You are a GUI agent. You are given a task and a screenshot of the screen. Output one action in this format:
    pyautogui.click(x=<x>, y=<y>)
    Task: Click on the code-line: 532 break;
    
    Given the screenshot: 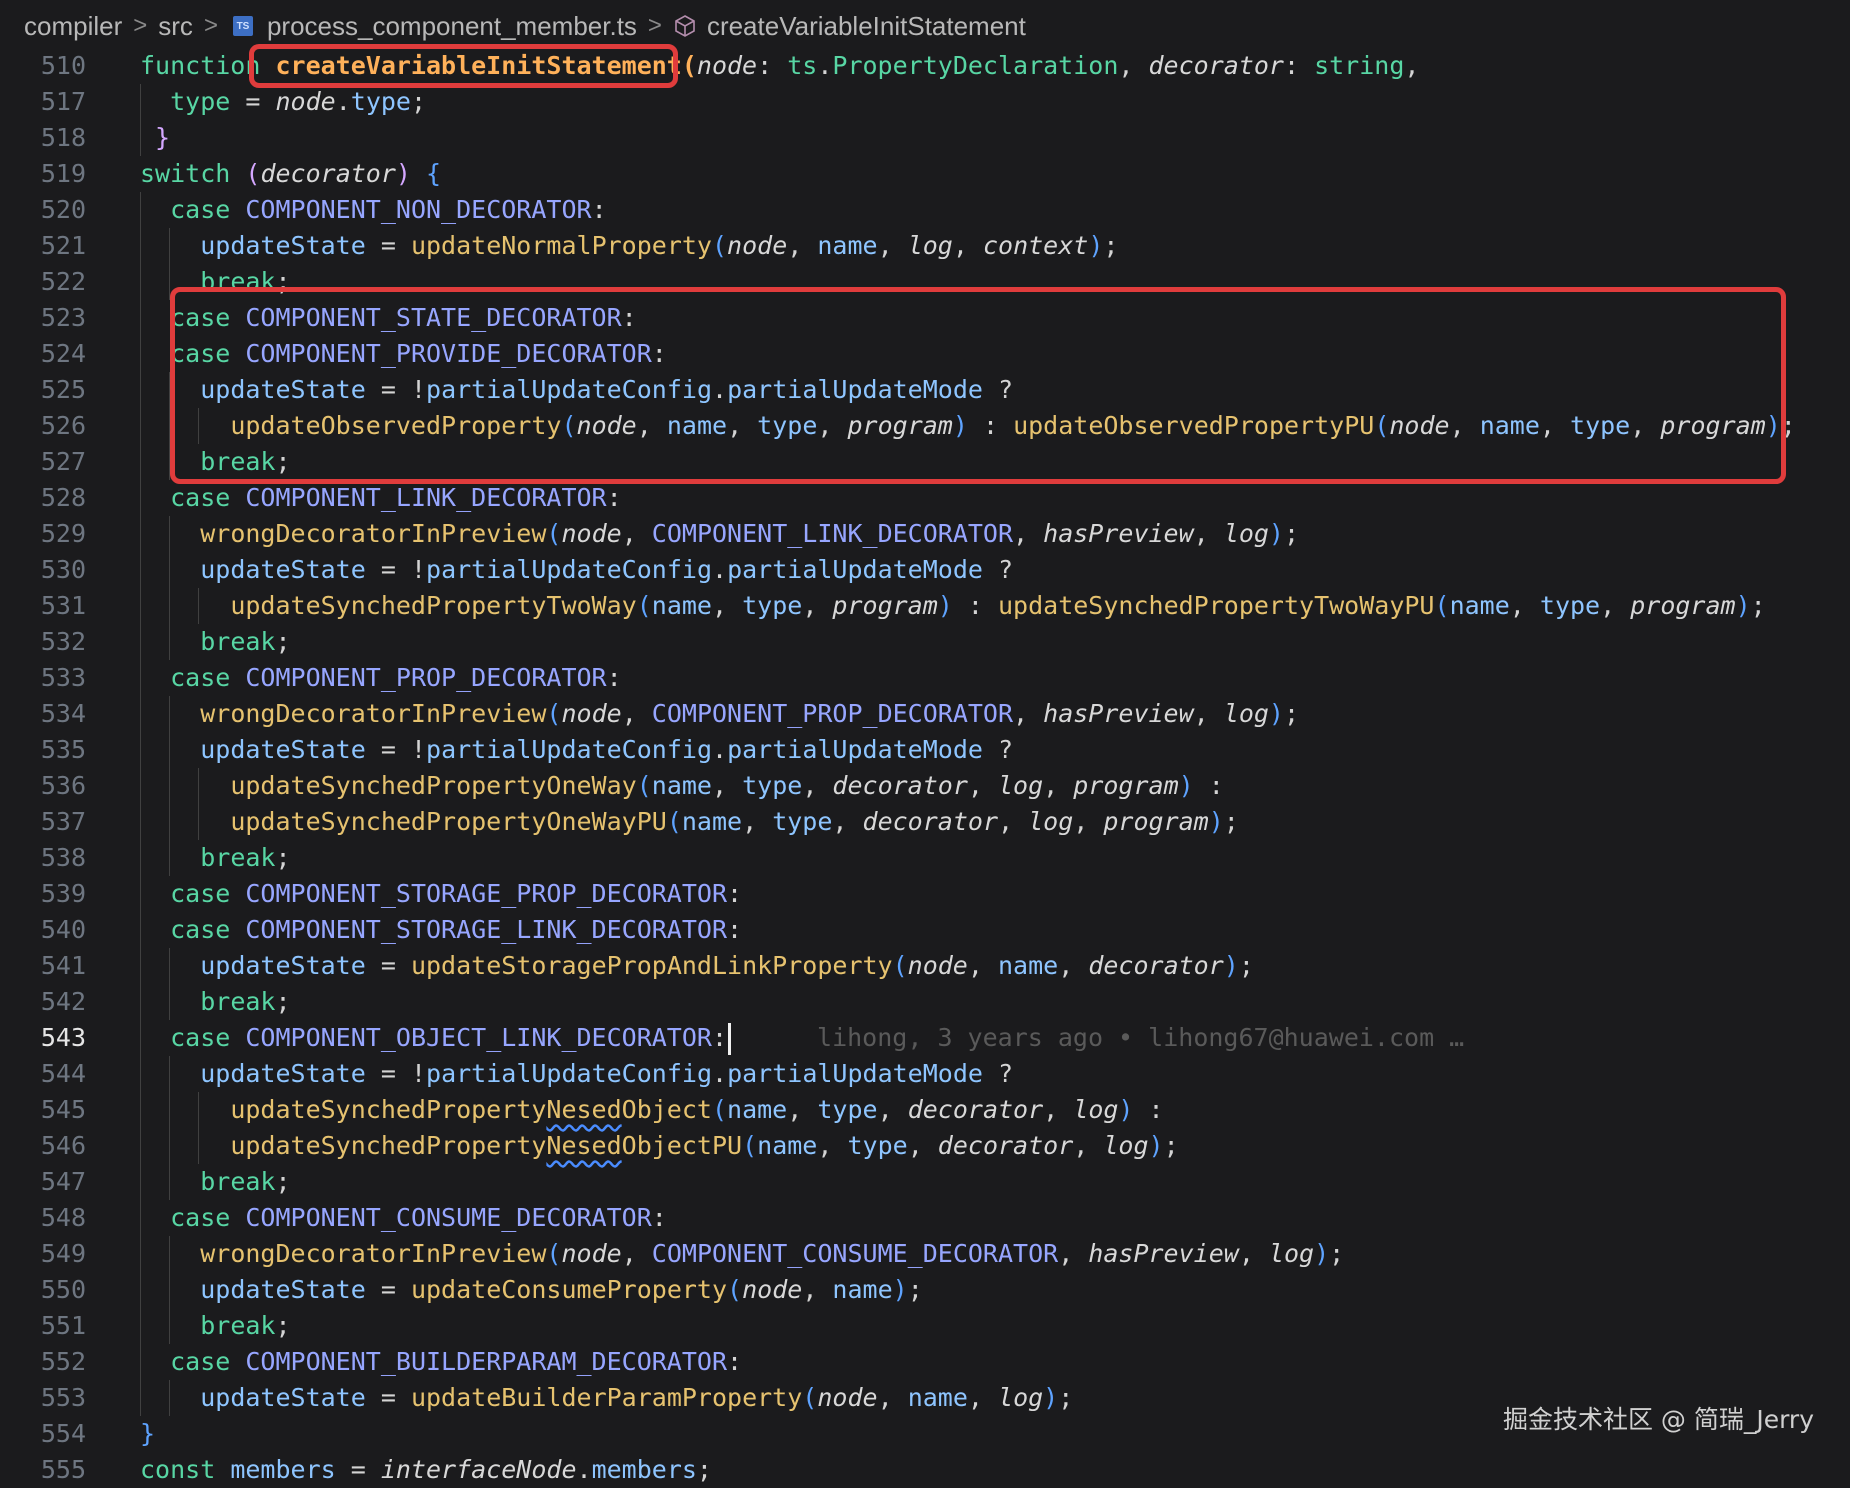 What is the action you would take?
    pyautogui.click(x=925, y=642)
    